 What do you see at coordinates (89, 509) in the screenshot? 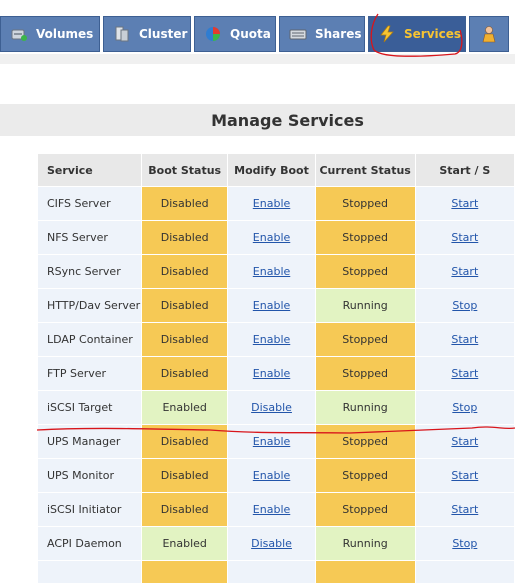
I see `service-name: iSCSI Initiator` at bounding box center [89, 509].